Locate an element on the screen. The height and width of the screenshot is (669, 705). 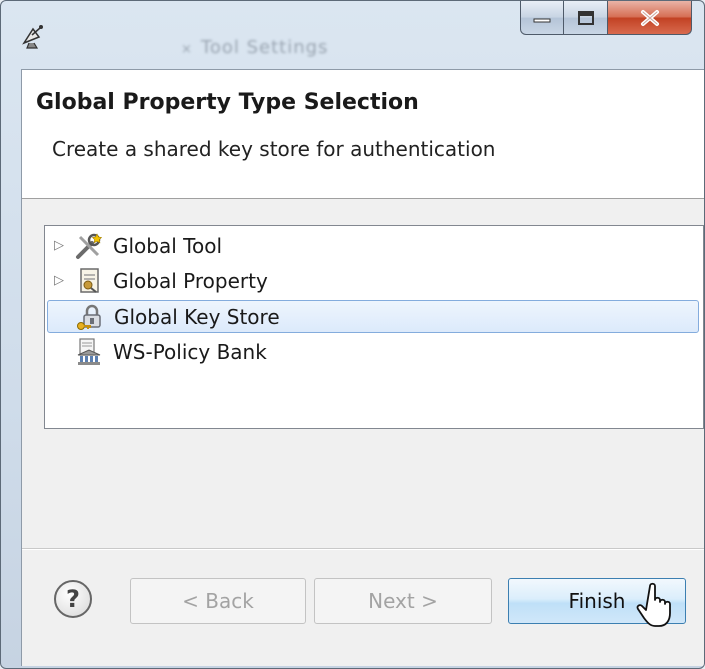
help-icon: ? is located at coordinates (73, 599).